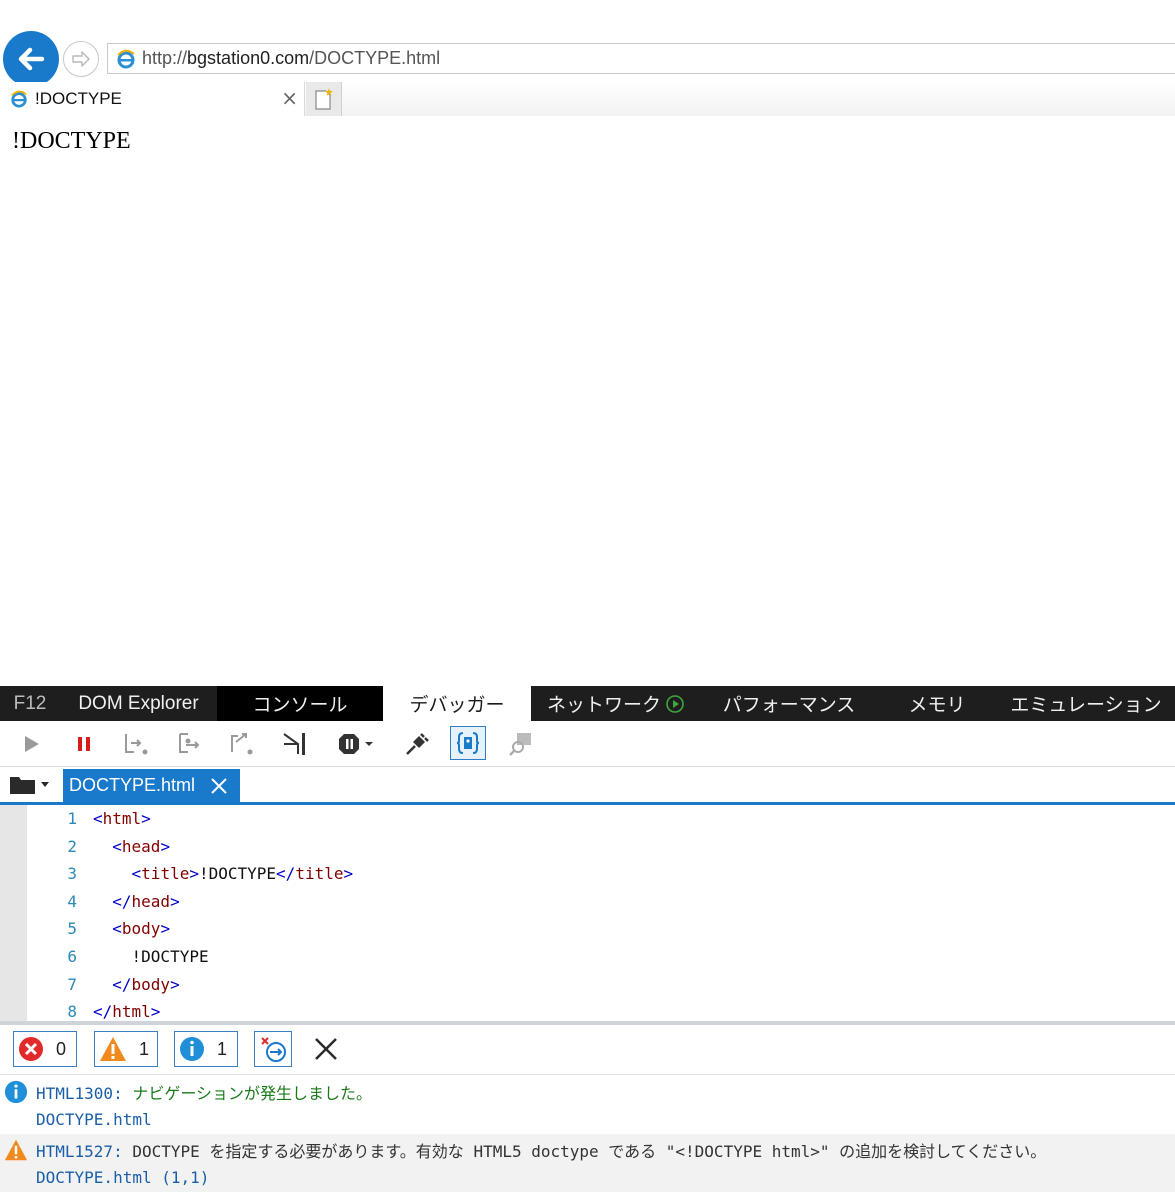 The width and height of the screenshot is (1175, 1200). I want to click on tab-title: !DOCTYPE, so click(78, 98).